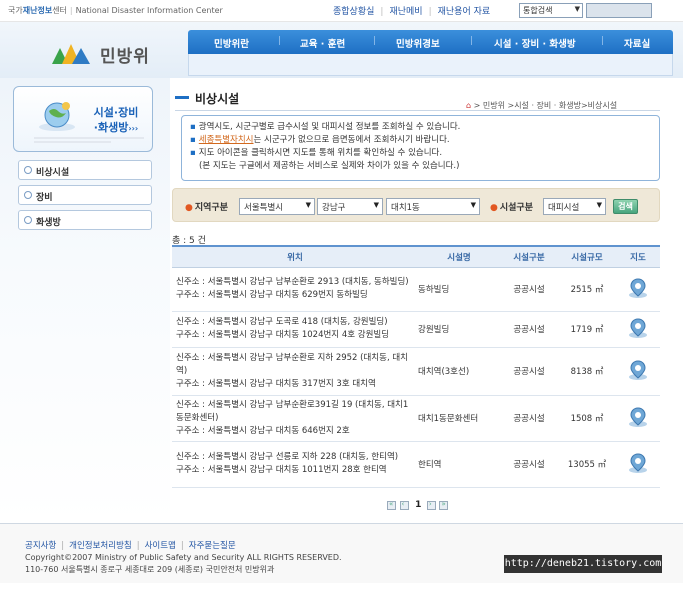 Image resolution: width=683 pixels, height=590 pixels. What do you see at coordinates (459, 371) in the screenshot?
I see `facility-name-cell: 대치역(3호선)` at bounding box center [459, 371].